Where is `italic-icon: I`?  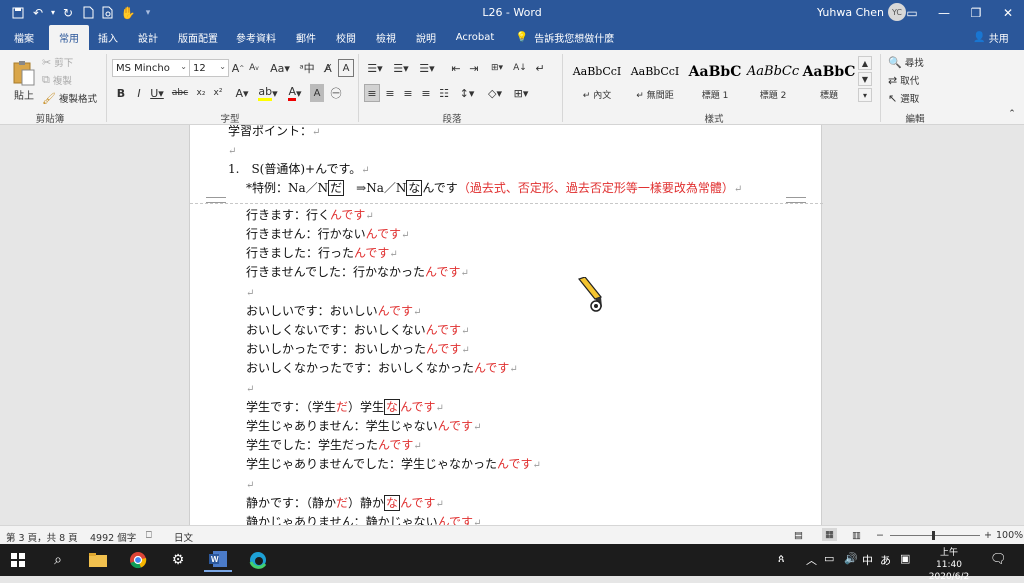
italic-icon: I is located at coordinates (139, 93).